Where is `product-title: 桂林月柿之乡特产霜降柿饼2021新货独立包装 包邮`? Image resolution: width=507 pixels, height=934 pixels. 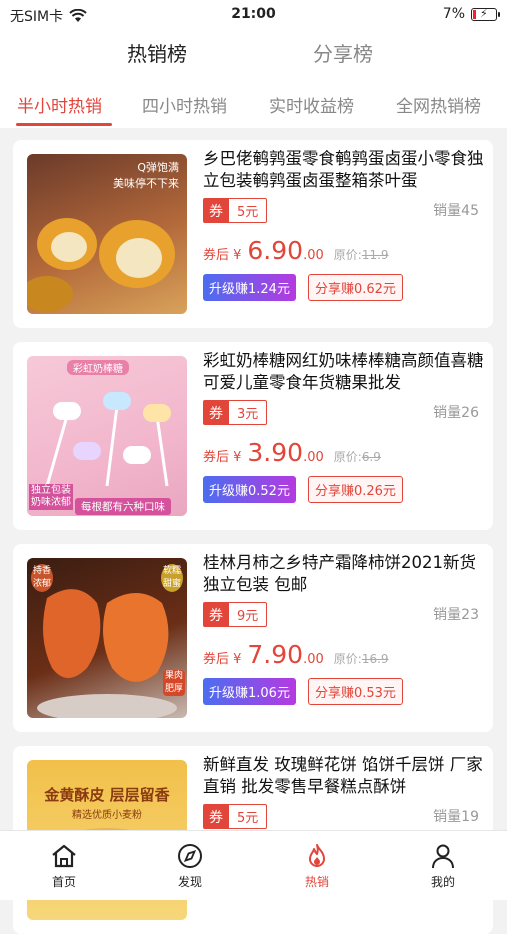
product-title: 桂林月柿之乡特产霜降柿饼2021新货独立包装 包邮 is located at coordinates (346, 574).